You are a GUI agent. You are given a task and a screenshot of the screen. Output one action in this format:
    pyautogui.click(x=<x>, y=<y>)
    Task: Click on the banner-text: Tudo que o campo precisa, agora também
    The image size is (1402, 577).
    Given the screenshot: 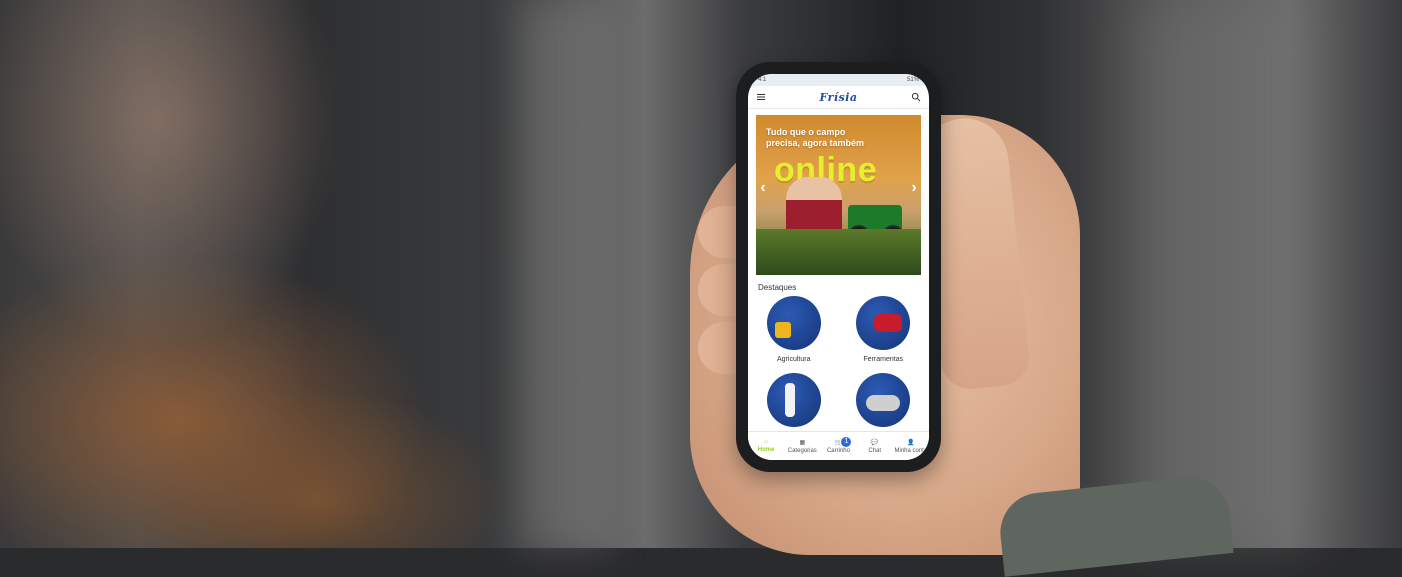 What is the action you would take?
    pyautogui.click(x=841, y=138)
    